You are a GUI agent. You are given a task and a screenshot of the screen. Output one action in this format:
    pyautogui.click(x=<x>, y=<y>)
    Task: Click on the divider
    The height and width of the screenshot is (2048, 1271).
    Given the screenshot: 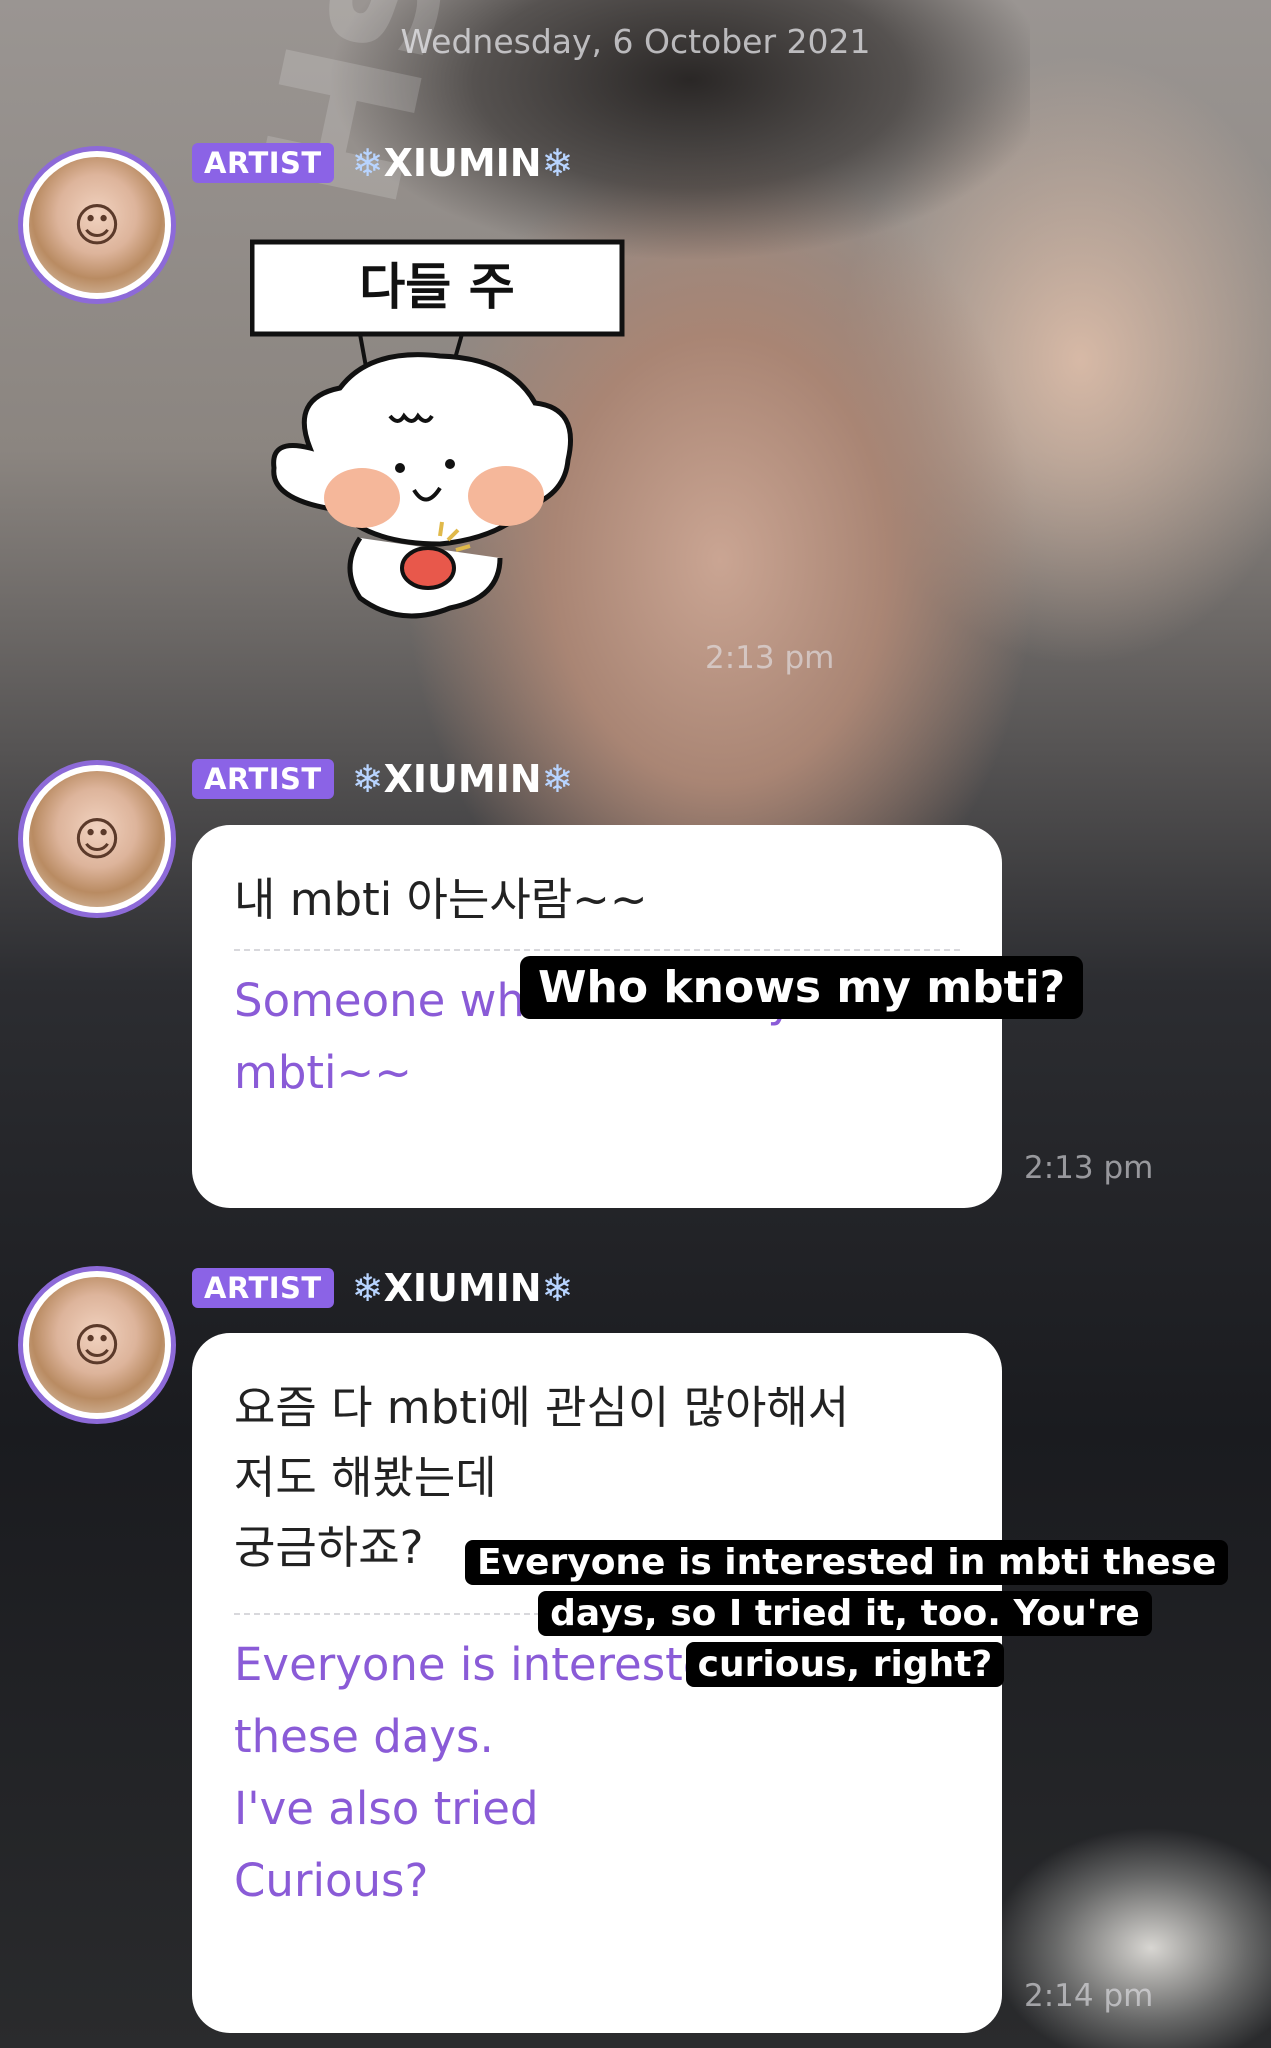 What is the action you would take?
    pyautogui.click(x=597, y=950)
    